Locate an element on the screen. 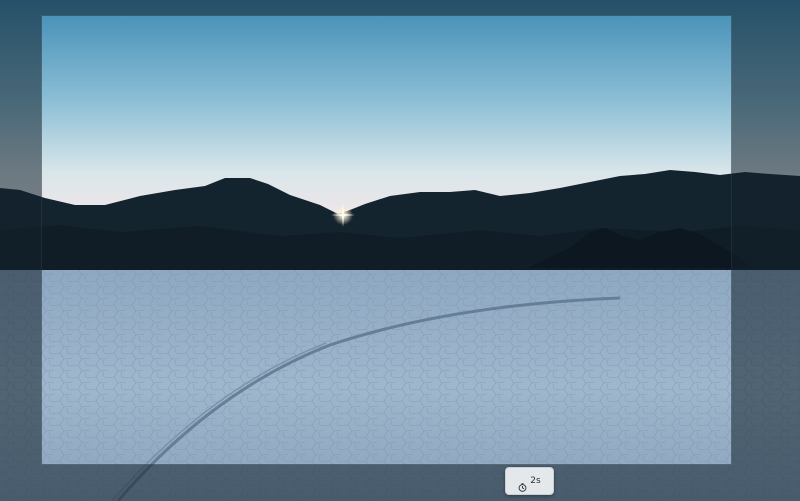 This screenshot has width=800, height=501. delay-timer-label: 2s is located at coordinates (535, 480).